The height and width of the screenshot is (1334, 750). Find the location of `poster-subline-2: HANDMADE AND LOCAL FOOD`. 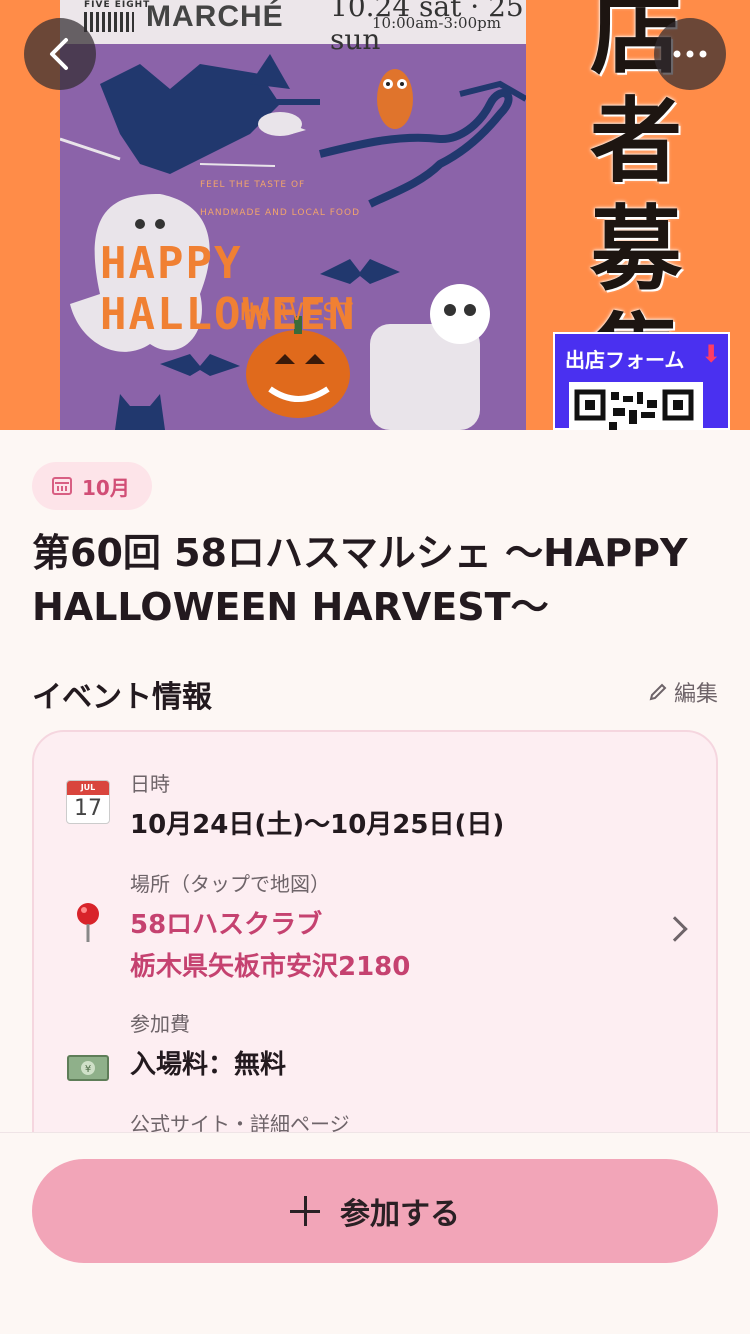

poster-subline-2: HANDMADE AND LOCAL FOOD is located at coordinates (280, 213).